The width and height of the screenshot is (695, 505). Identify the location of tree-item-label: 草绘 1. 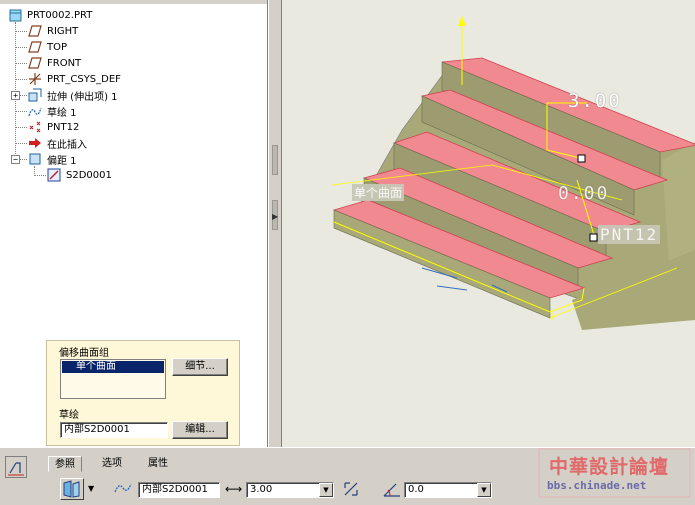
(62, 113).